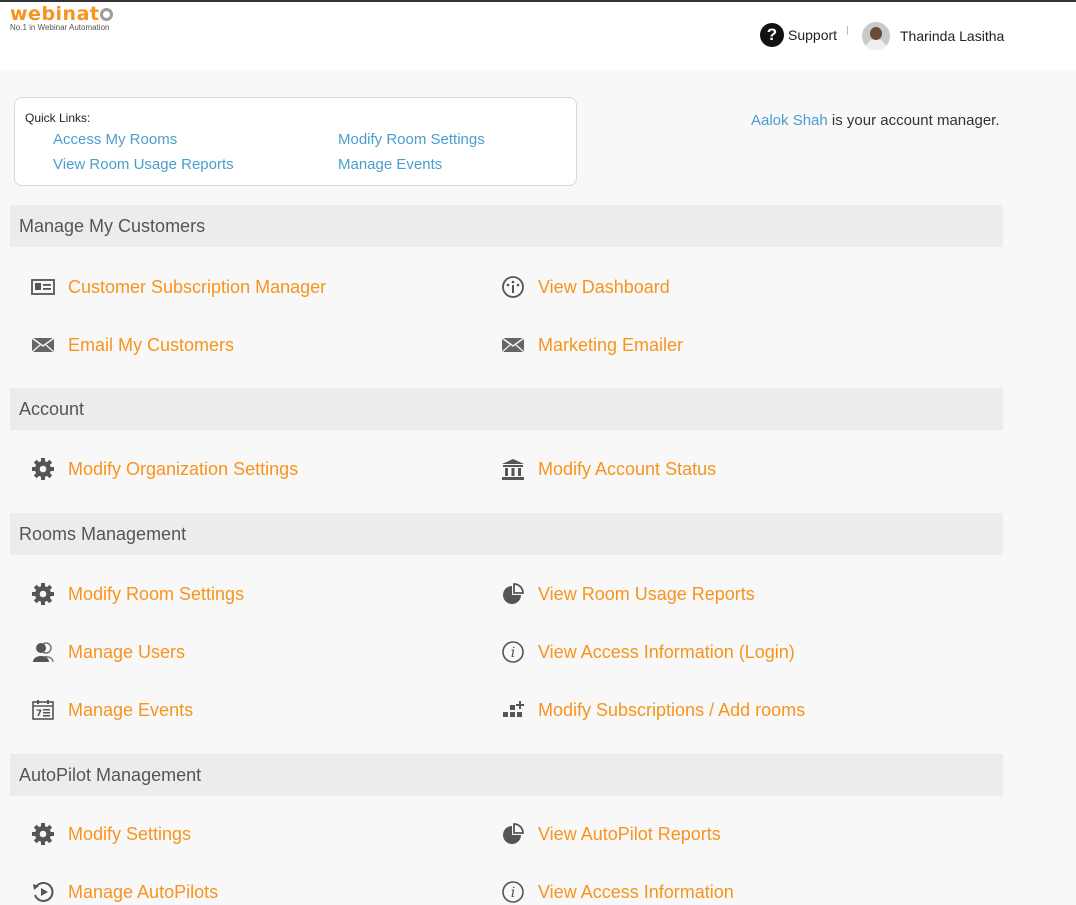  I want to click on quick-links-title: Quick Links:, so click(58, 118).